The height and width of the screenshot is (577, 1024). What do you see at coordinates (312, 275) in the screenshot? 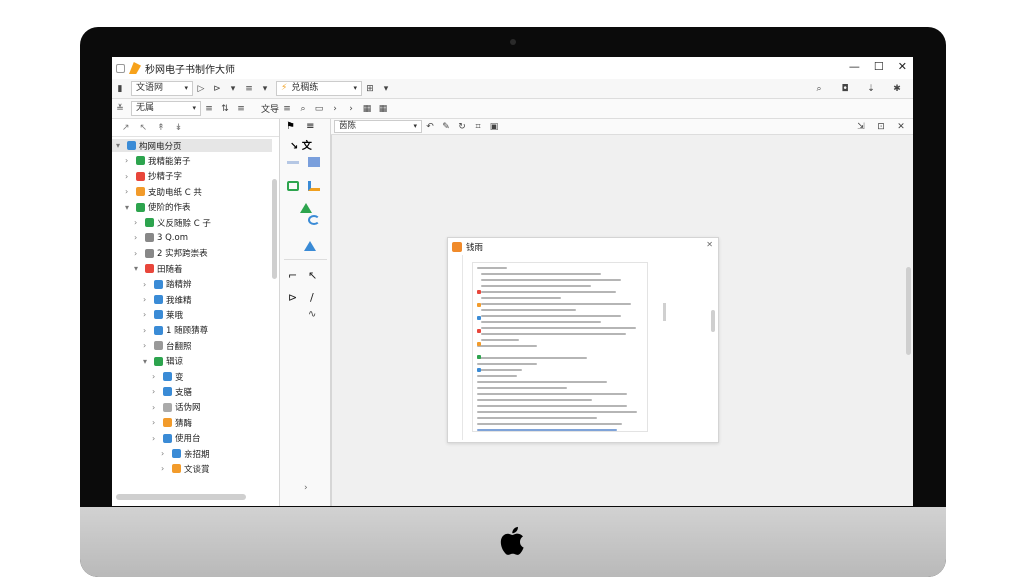
I see `pointer-tool-icon: ↖` at bounding box center [312, 275].